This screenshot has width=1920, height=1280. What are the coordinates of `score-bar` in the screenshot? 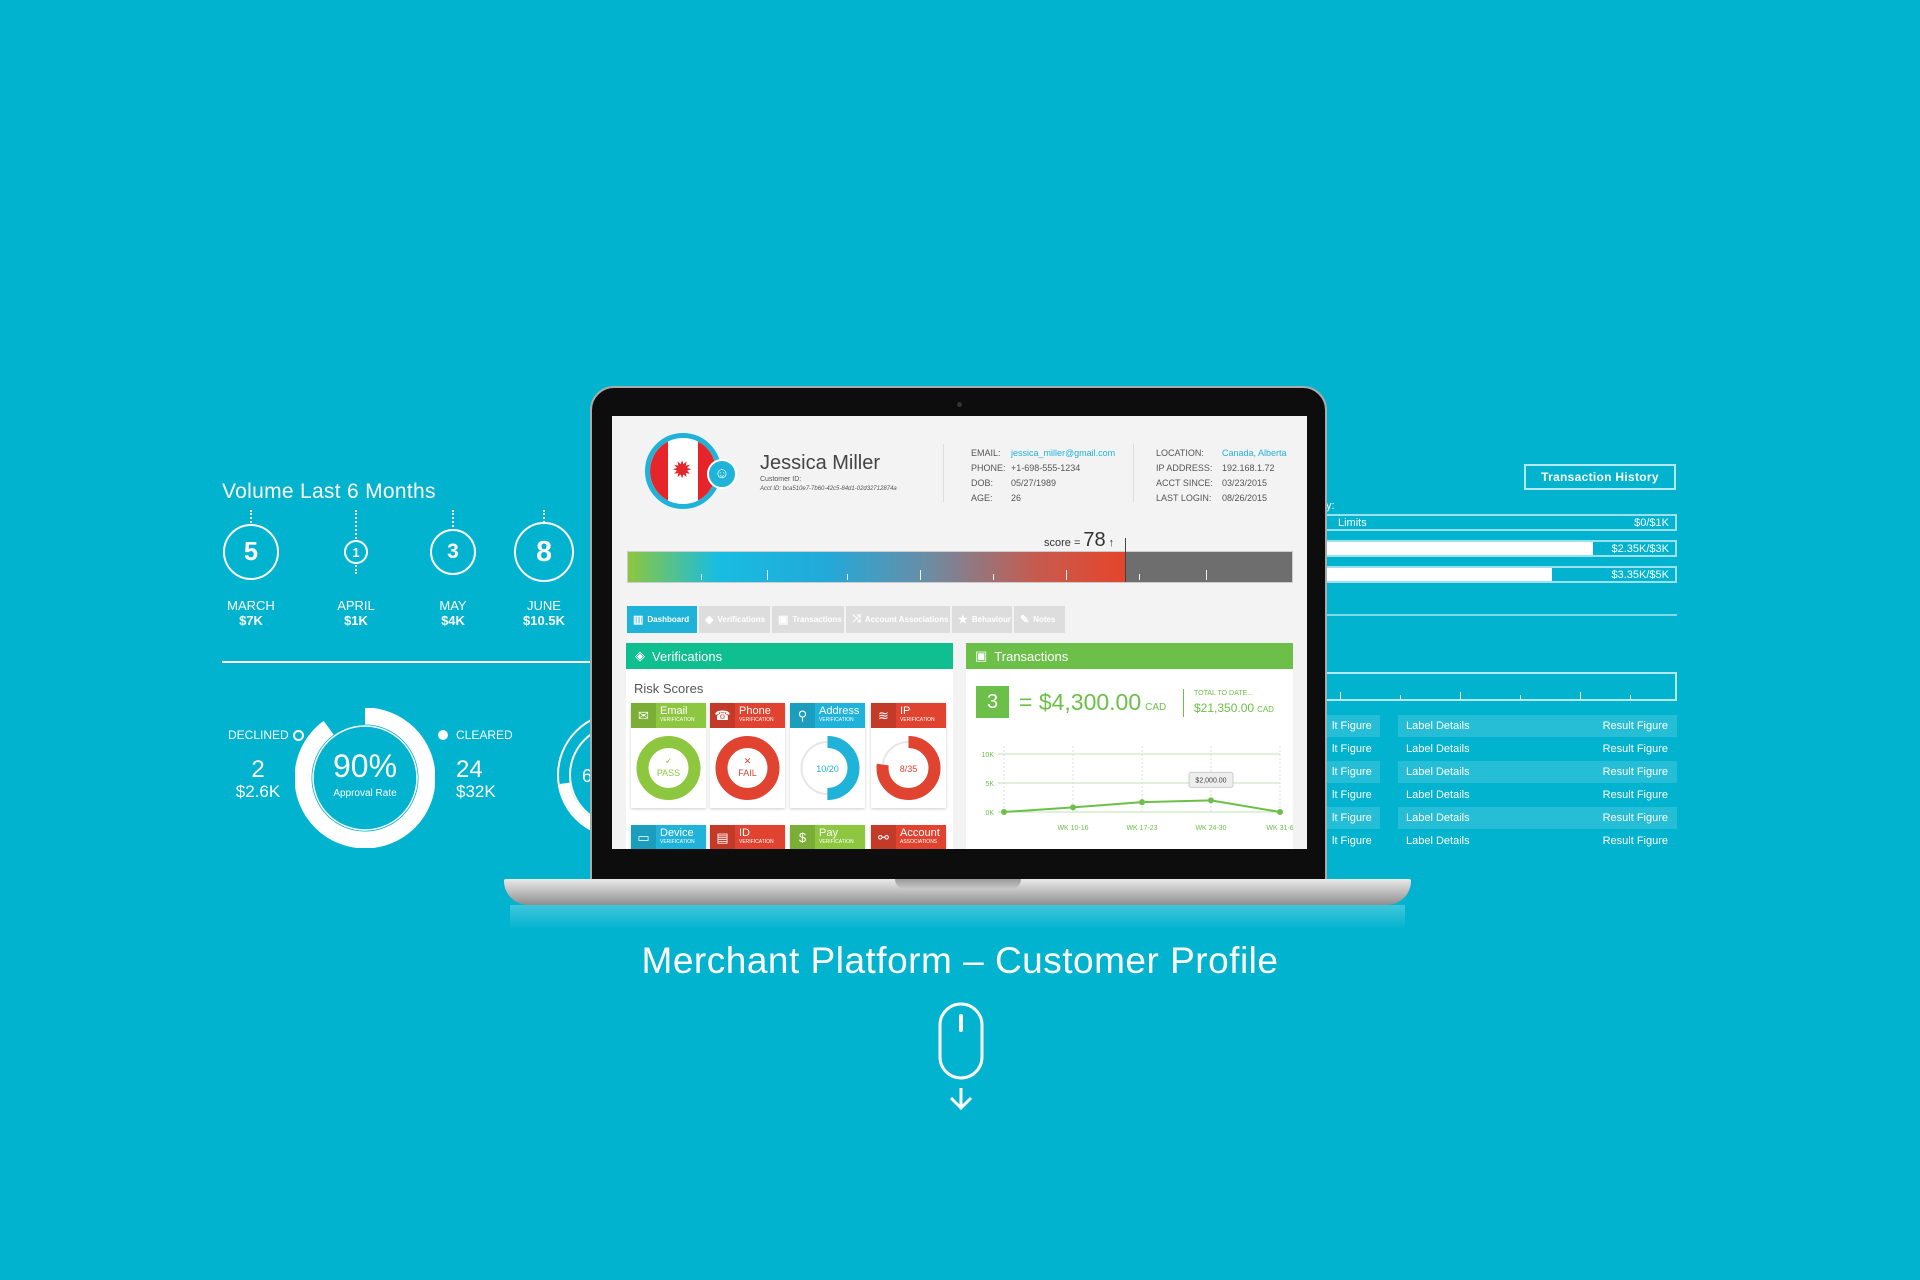 It's located at (960, 560).